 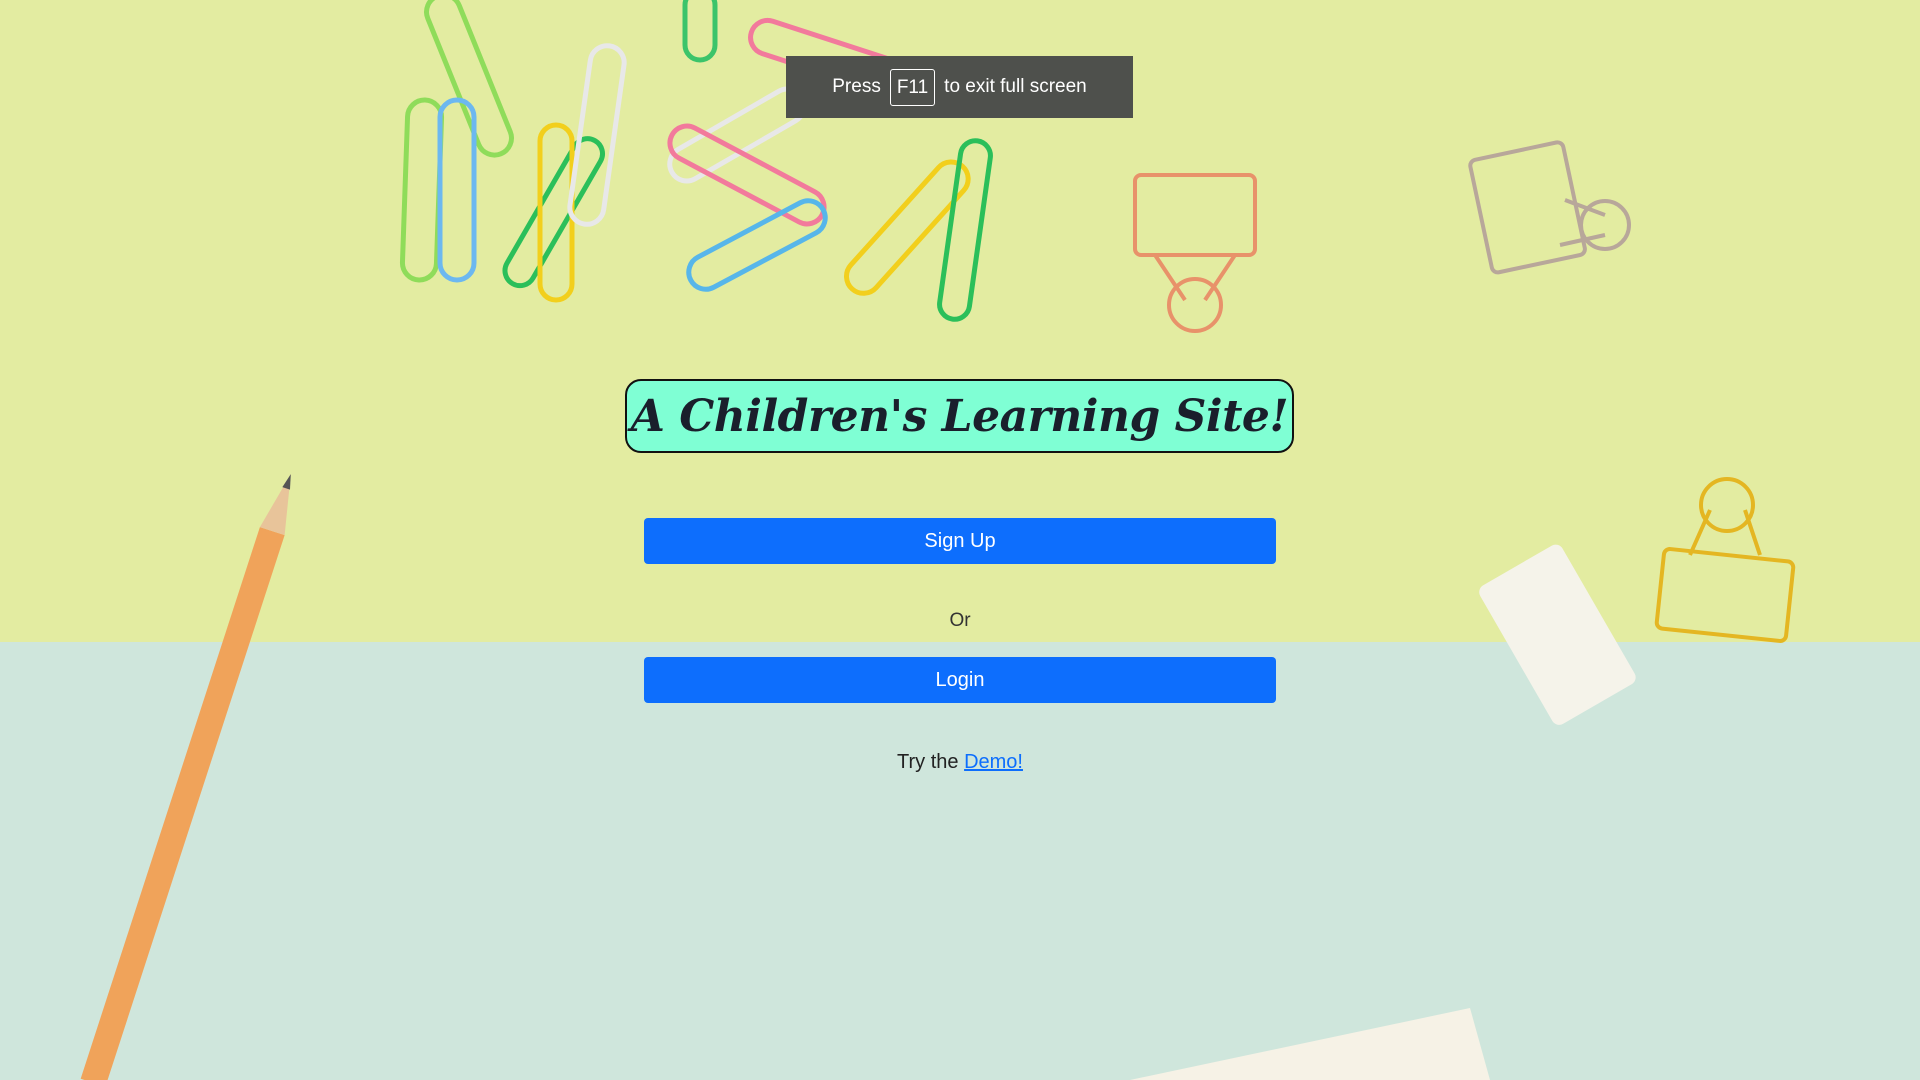 What do you see at coordinates (1549, 207) in the screenshot?
I see `binder-clip-silver` at bounding box center [1549, 207].